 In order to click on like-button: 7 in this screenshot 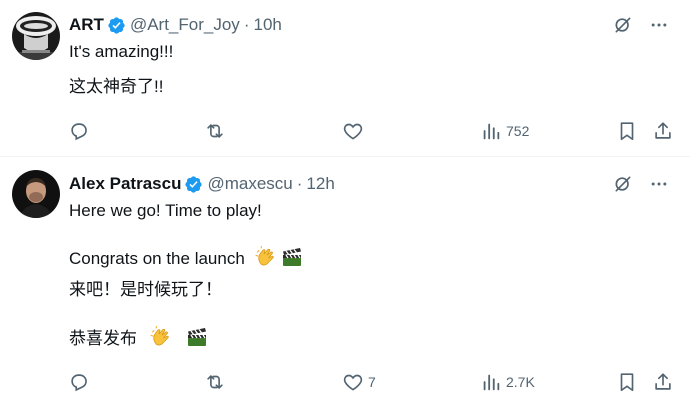, I will do `click(359, 382)`.